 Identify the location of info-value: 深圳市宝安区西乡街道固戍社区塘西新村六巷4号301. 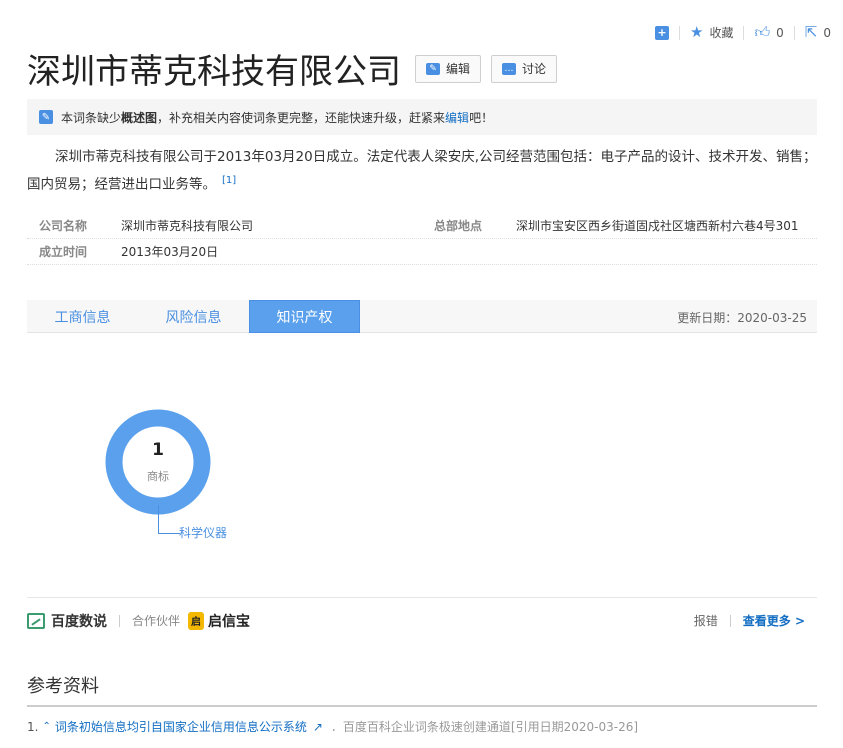
(657, 226).